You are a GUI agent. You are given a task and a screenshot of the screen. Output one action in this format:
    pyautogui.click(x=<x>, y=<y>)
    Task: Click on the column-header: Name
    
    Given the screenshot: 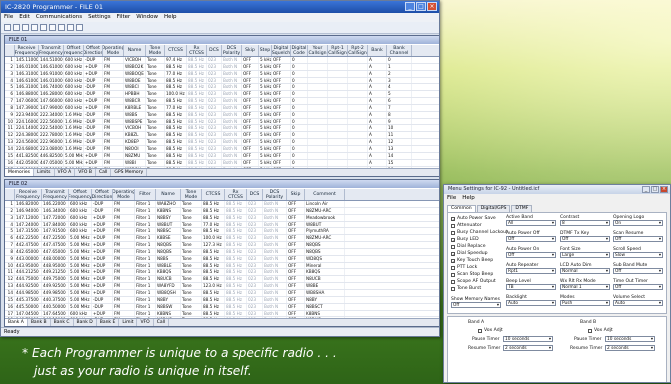 What is the action you would take?
    pyautogui.click(x=168, y=194)
    